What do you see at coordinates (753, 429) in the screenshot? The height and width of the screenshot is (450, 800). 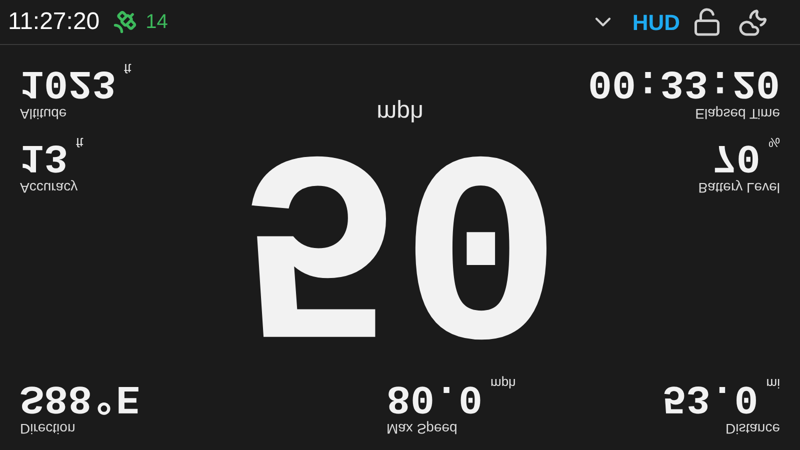 I see `metric-label: Distance` at bounding box center [753, 429].